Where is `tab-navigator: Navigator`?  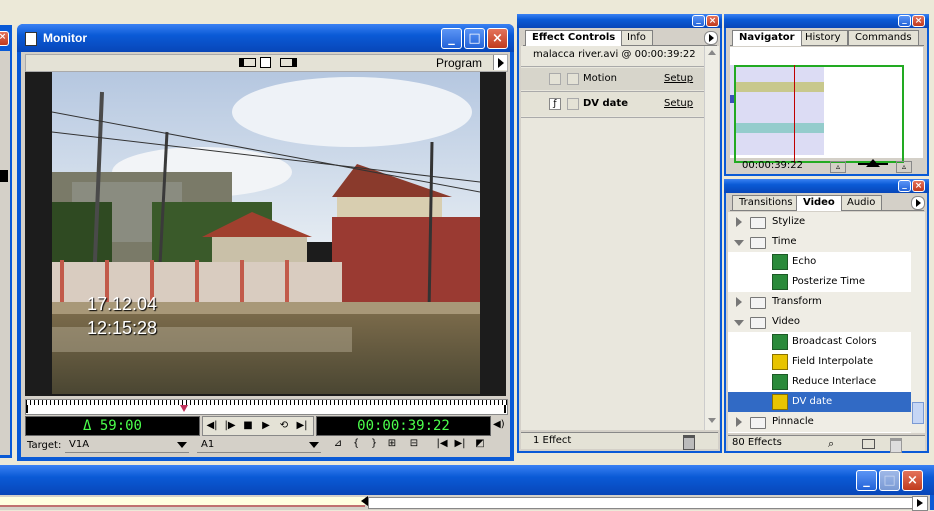 tab-navigator: Navigator is located at coordinates (767, 38).